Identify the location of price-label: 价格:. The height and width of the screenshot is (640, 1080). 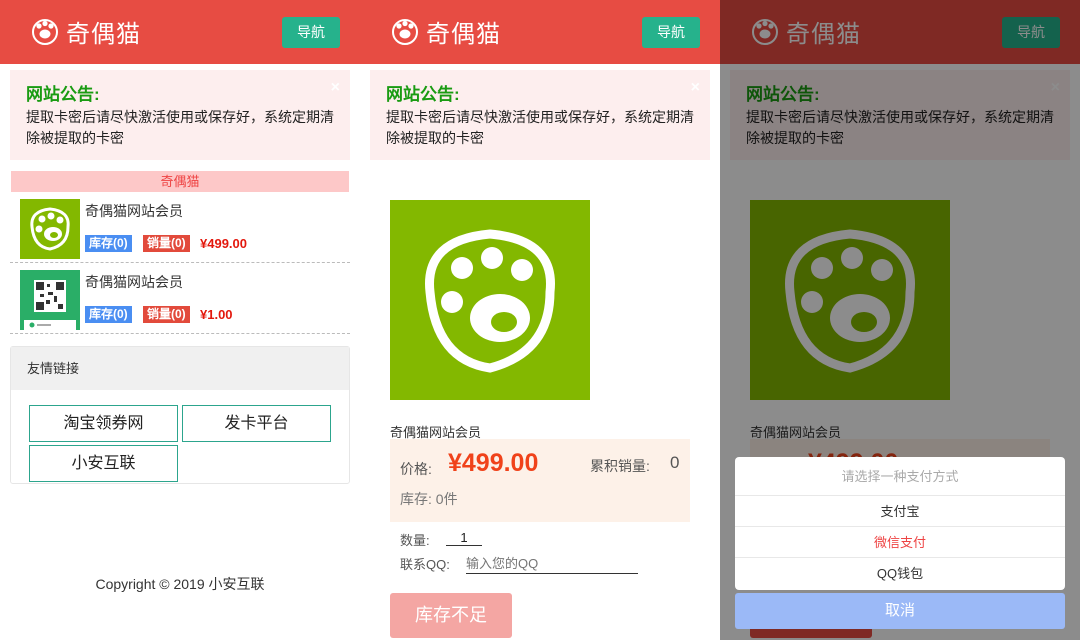
(416, 469).